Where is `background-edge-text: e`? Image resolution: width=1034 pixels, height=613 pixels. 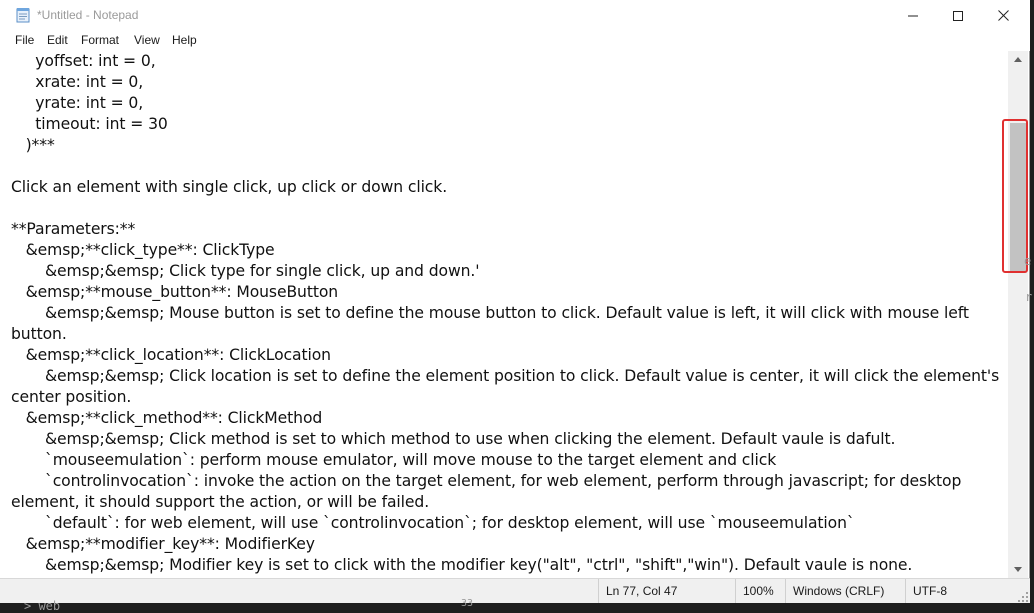
background-edge-text: e is located at coordinates (1028, 261).